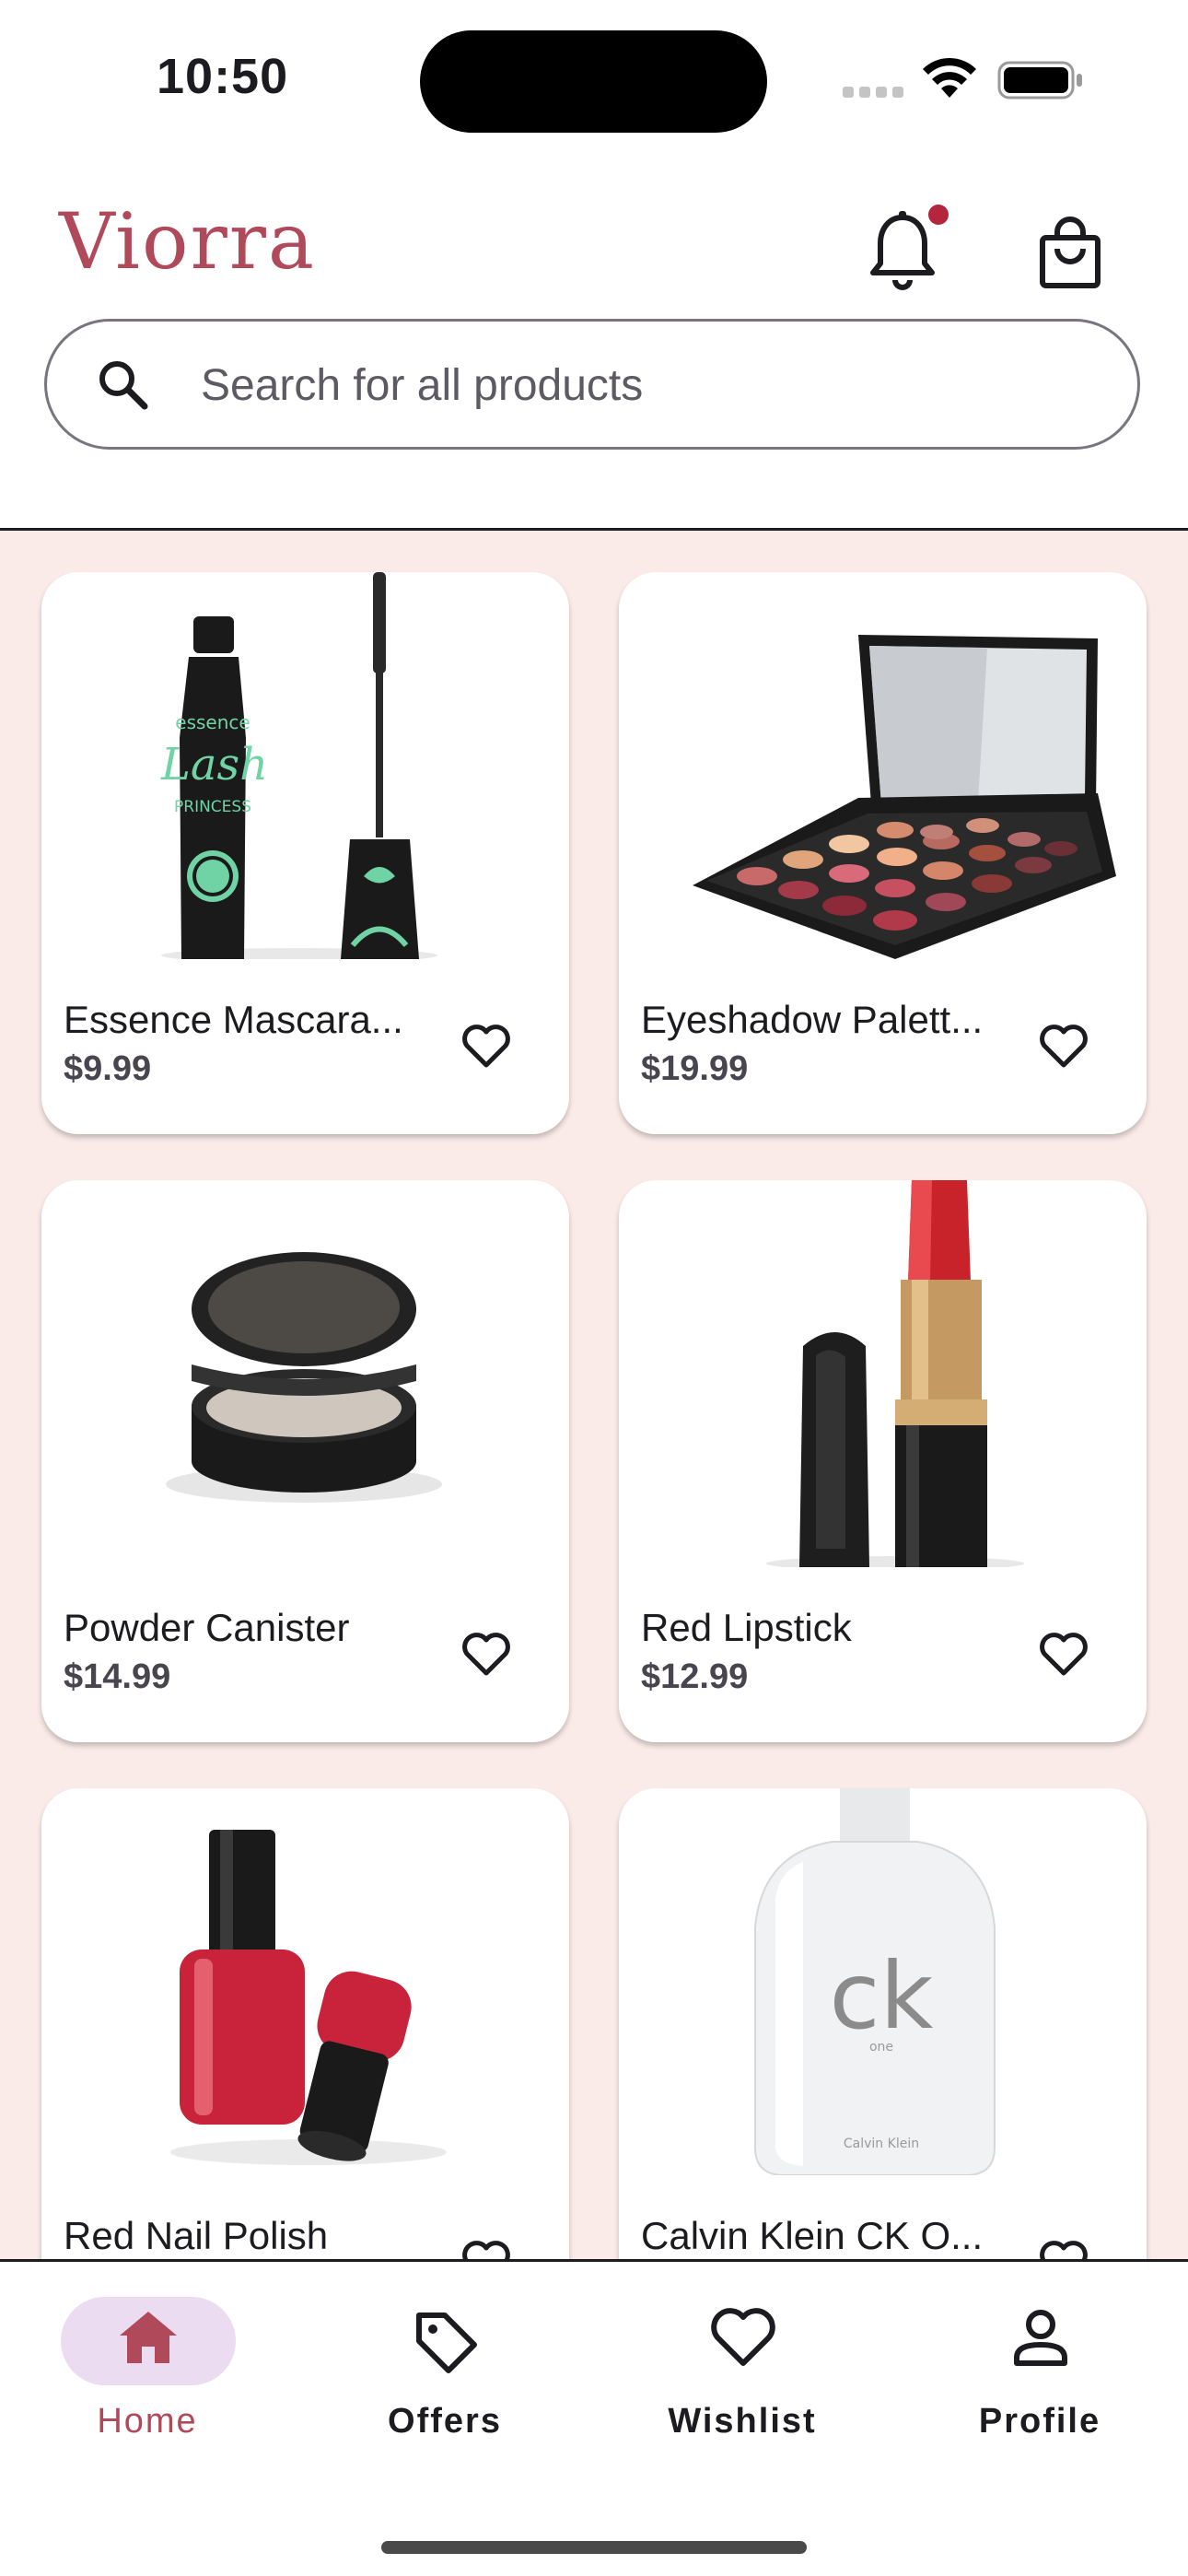 The width and height of the screenshot is (1188, 2576). Describe the element at coordinates (873, 92) in the screenshot. I see `cellular-signal-icon` at that location.